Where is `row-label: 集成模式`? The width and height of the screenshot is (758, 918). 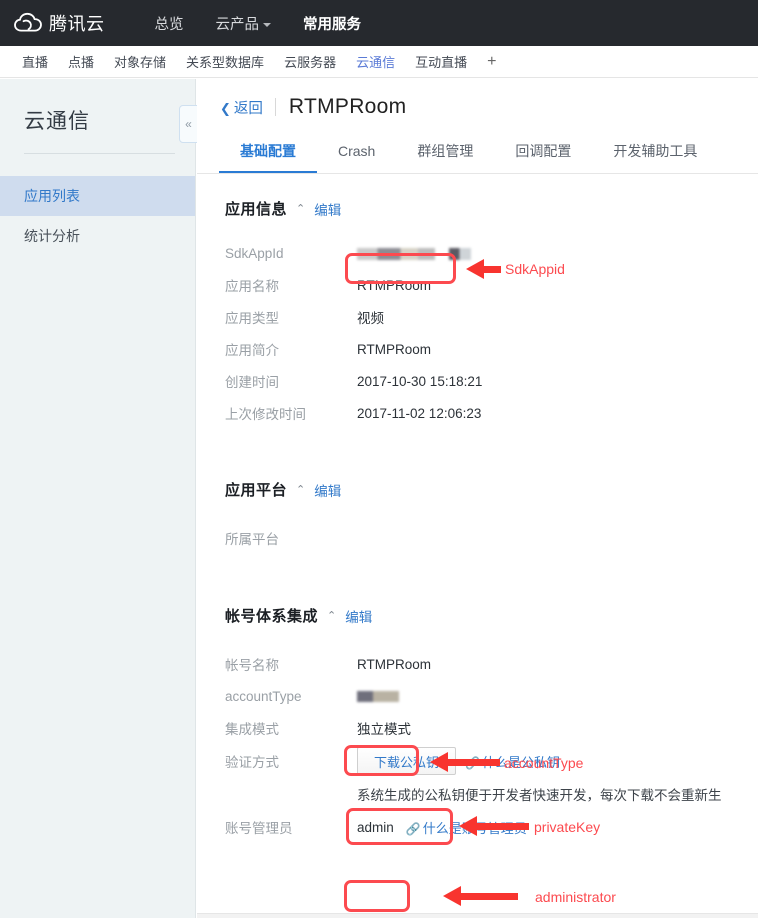
row-label: 集成模式 is located at coordinates (252, 729).